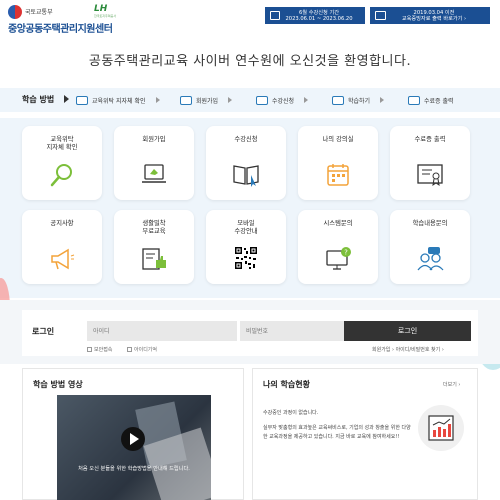 This screenshot has width=500, height=500. What do you see at coordinates (15, 12) in the screenshot?
I see `government-emblem-icon` at bounding box center [15, 12].